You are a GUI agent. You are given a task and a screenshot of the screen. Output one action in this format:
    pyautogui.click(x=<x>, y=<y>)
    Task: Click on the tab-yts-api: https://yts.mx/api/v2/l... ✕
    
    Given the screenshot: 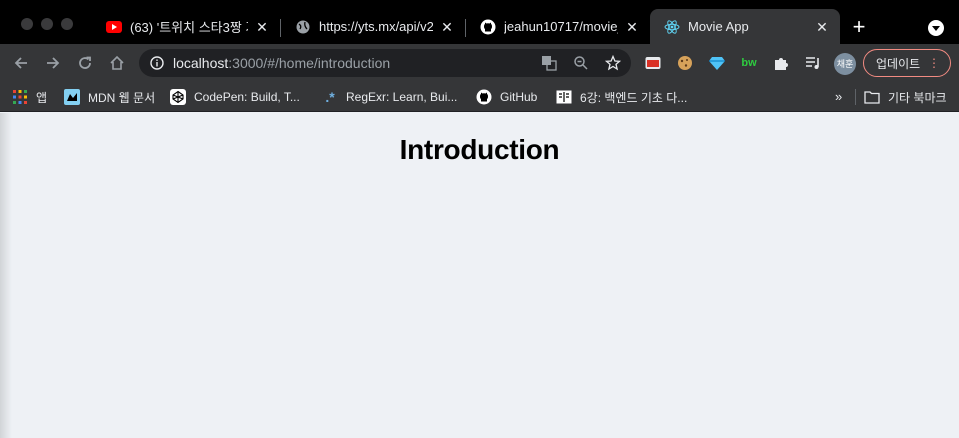 What is the action you would take?
    pyautogui.click(x=373, y=26)
    